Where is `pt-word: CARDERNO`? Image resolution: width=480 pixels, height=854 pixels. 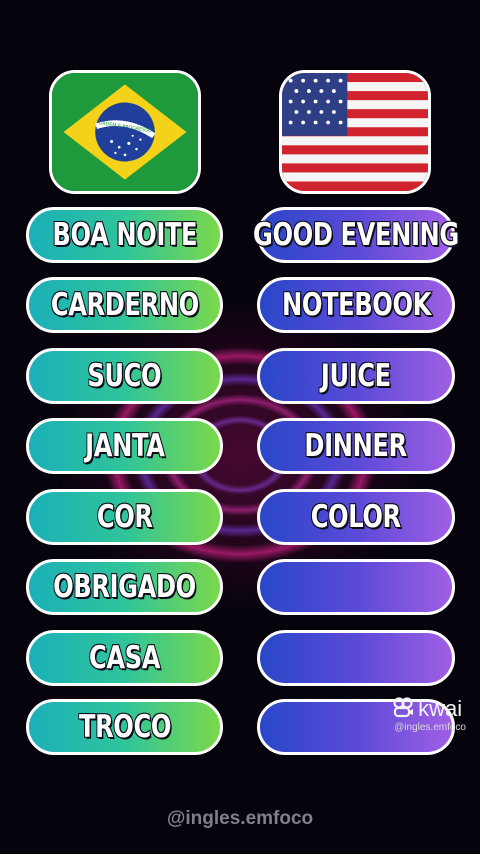
pt-word: CARDERNO is located at coordinates (125, 305).